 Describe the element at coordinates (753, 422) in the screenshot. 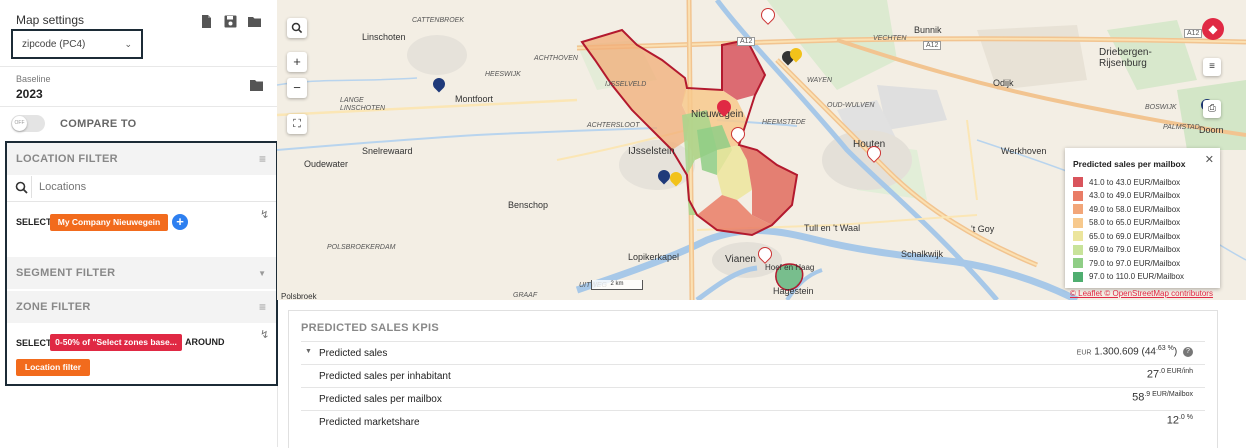

I see `kpi-row: Predicted marketshare 12.0 %` at that location.